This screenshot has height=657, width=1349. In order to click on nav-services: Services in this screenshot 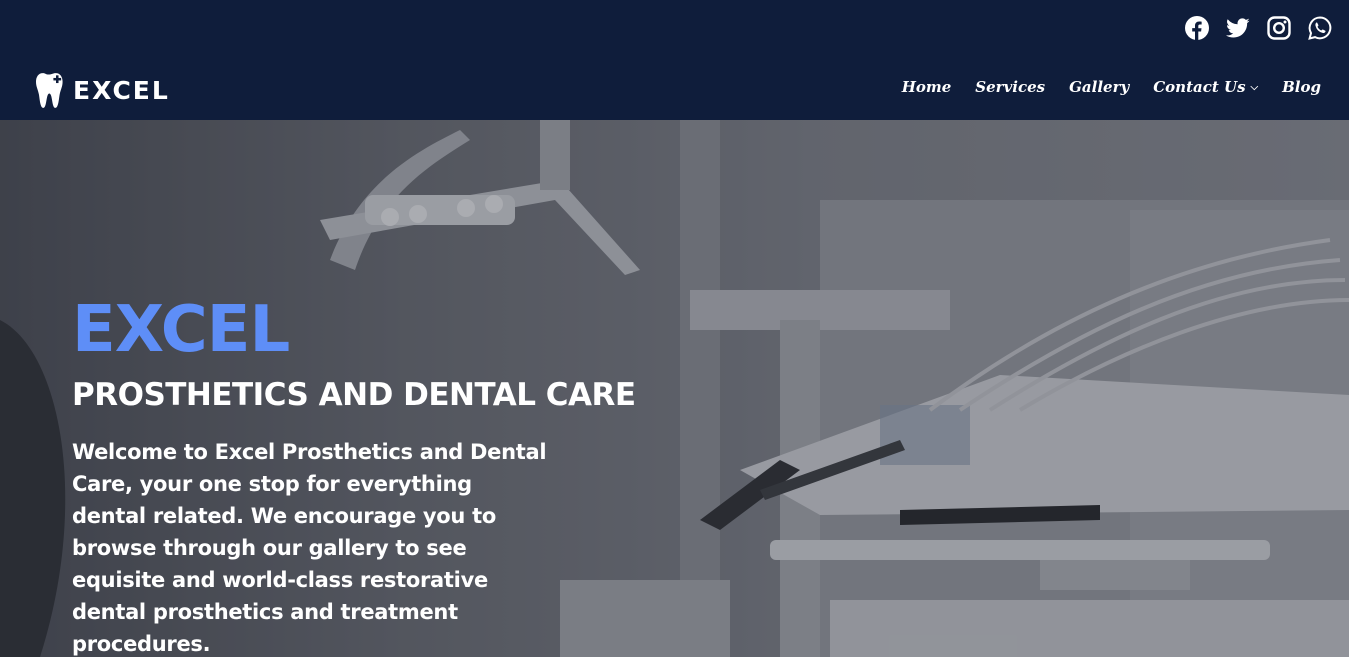, I will do `click(1010, 87)`.